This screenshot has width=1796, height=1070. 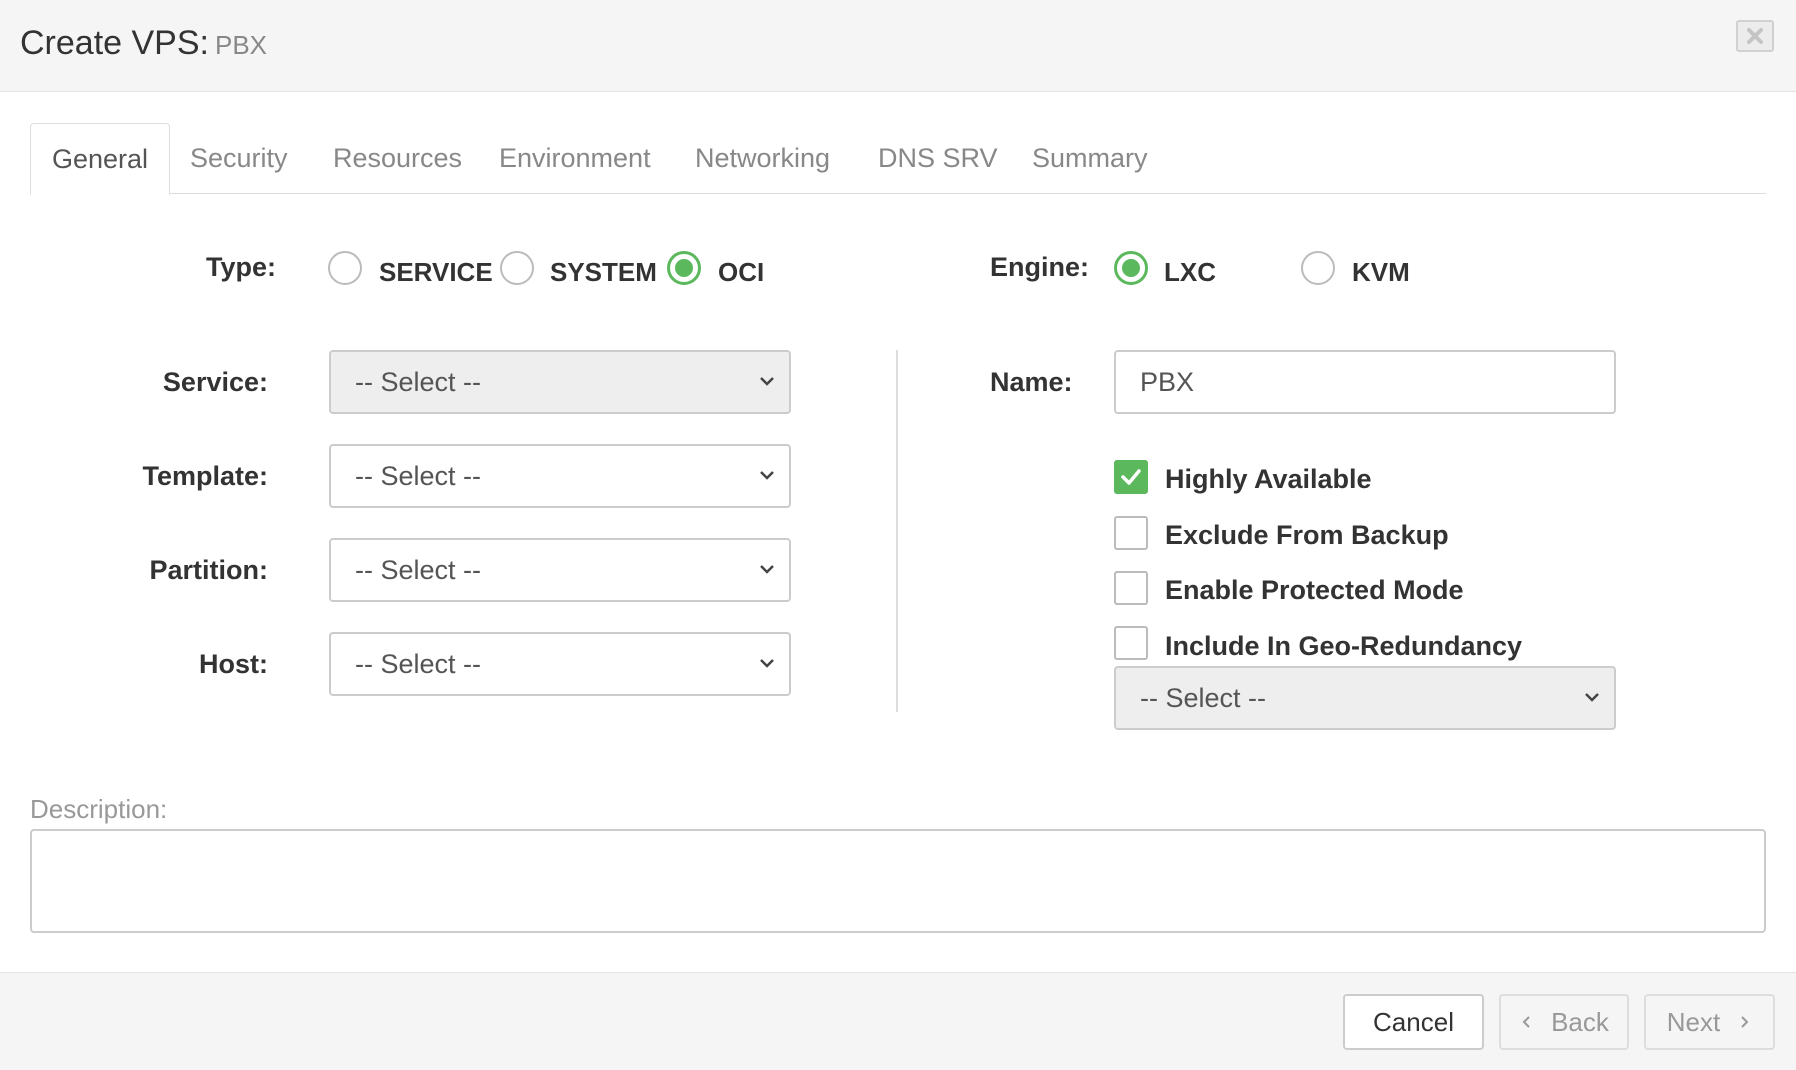 What do you see at coordinates (1365, 382) in the screenshot?
I see `name-input: PBX` at bounding box center [1365, 382].